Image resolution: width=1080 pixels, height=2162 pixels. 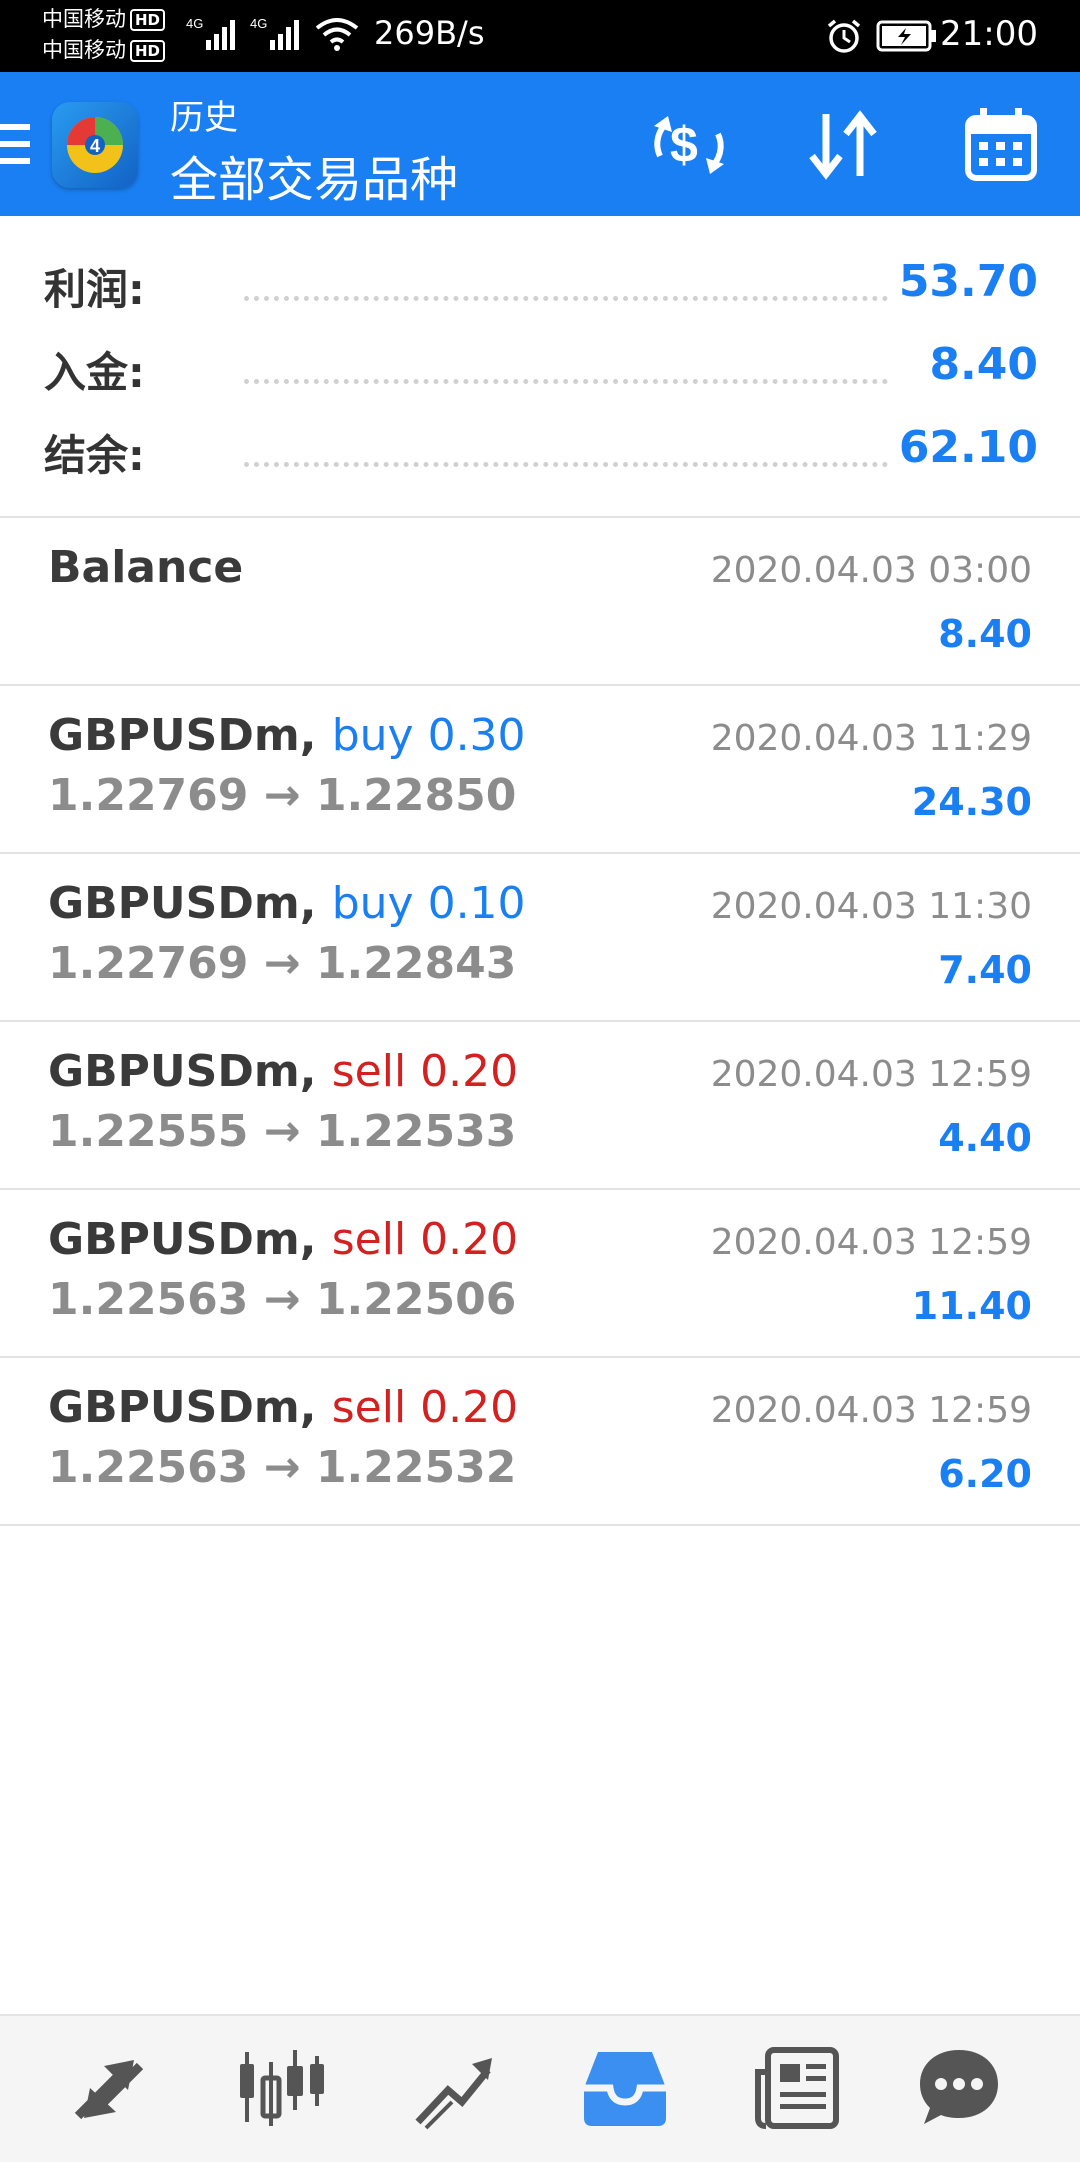 What do you see at coordinates (314, 175) in the screenshot?
I see `symbol-filter-label: 全部交易品种` at bounding box center [314, 175].